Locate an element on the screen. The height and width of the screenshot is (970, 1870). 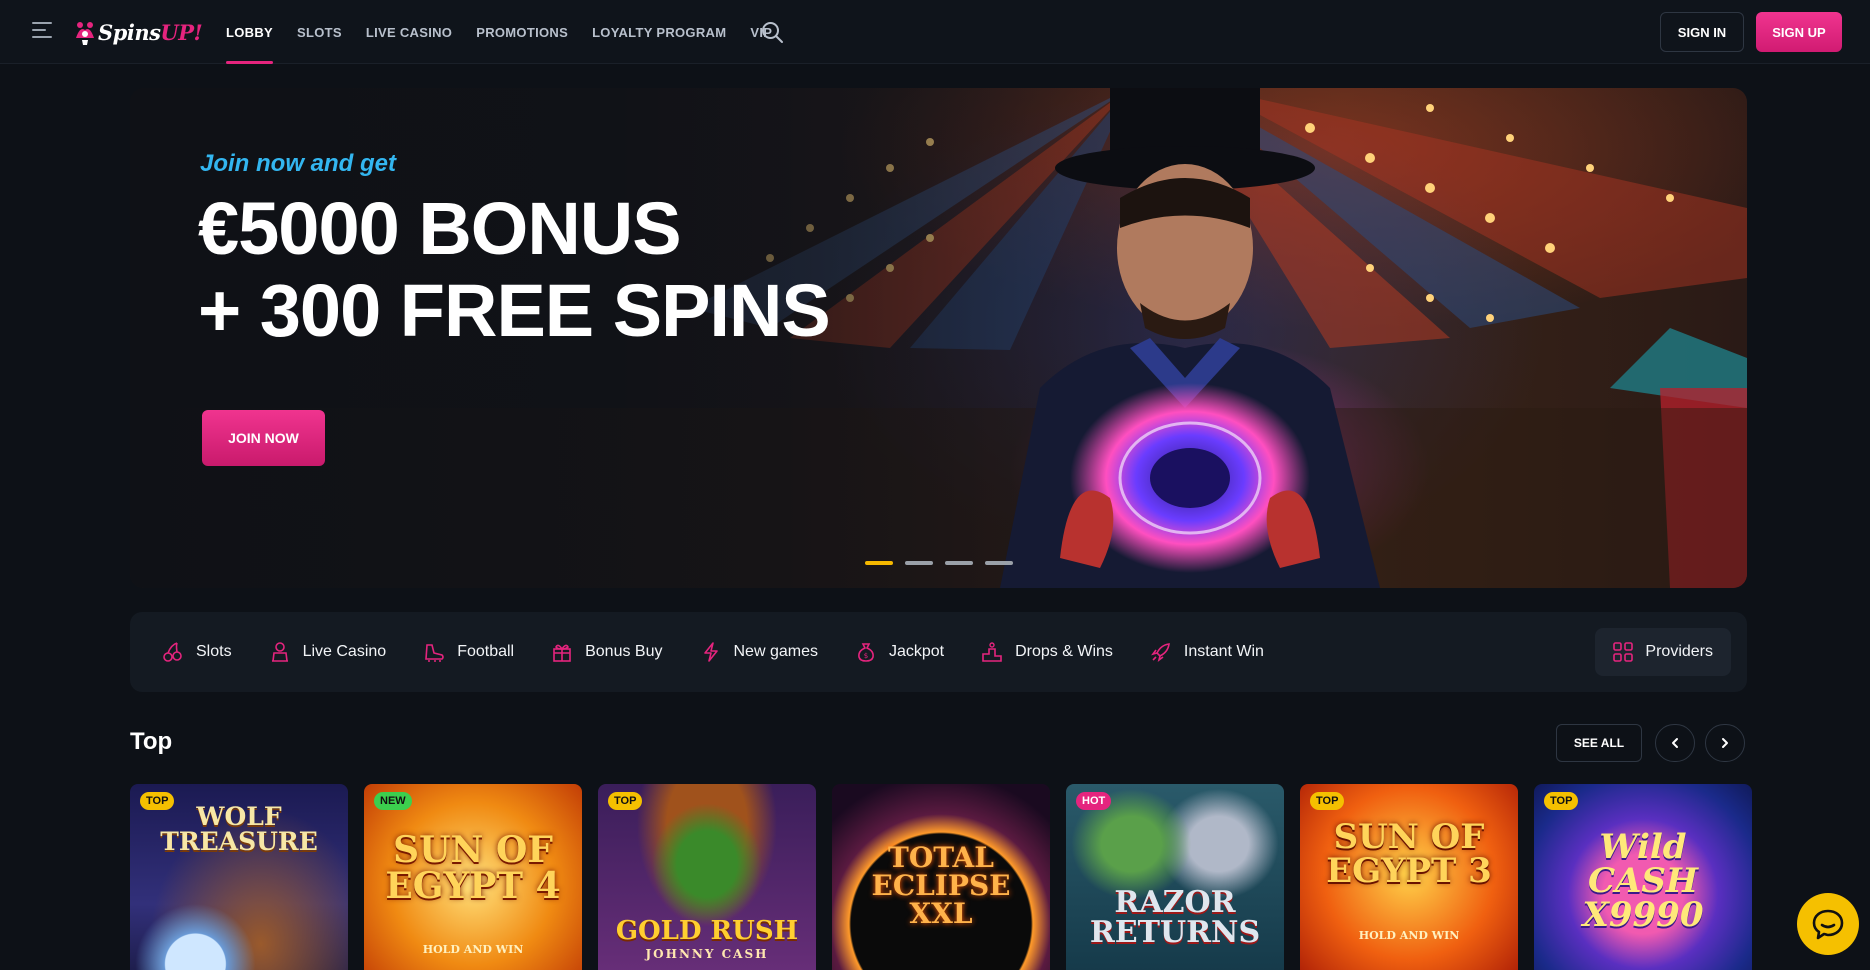
section-title-top: Top is located at coordinates (151, 741).